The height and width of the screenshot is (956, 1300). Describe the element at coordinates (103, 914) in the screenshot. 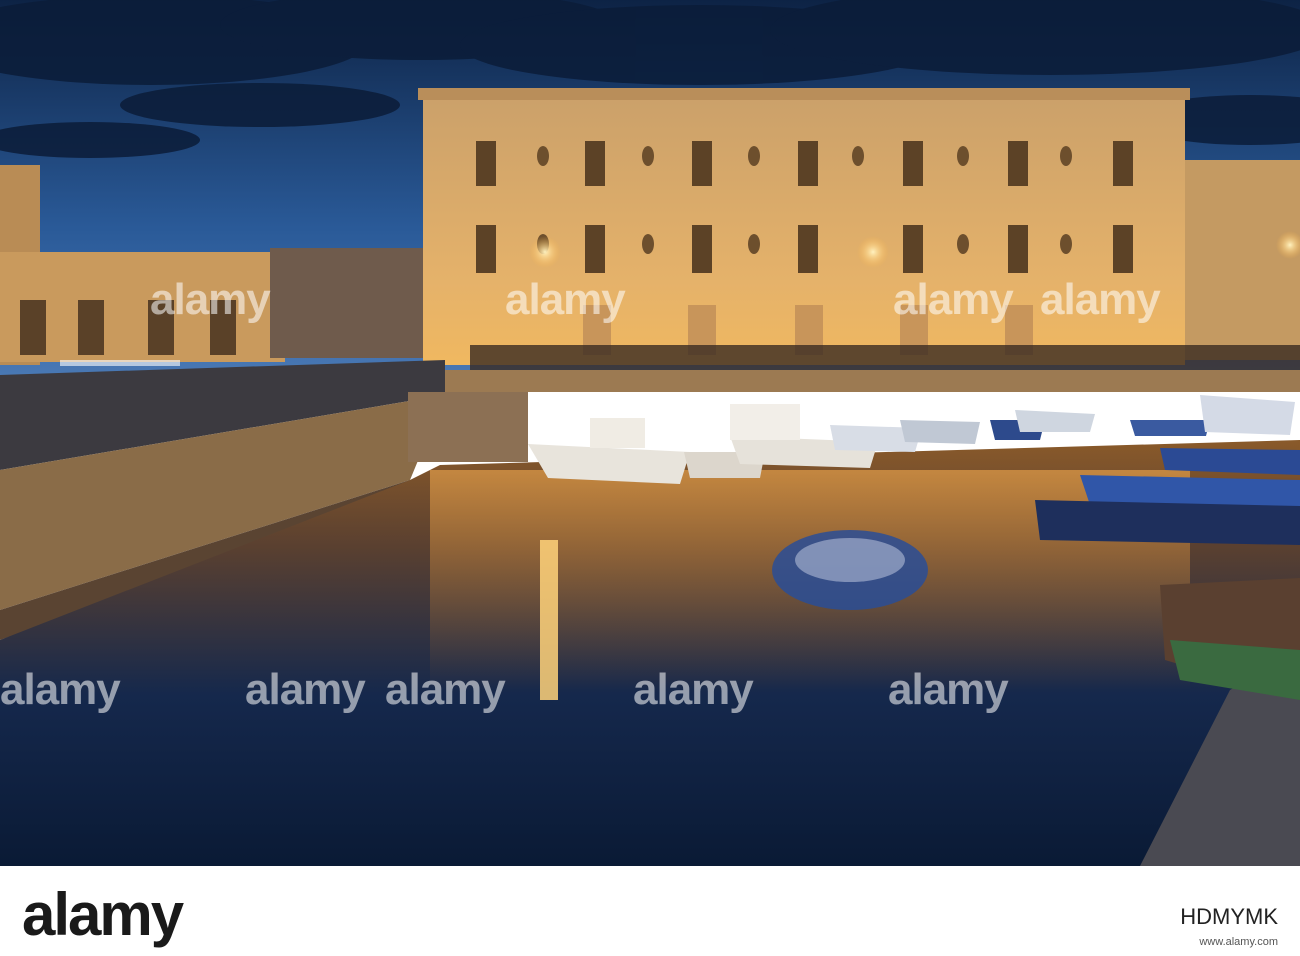

I see `alamy-logo: alamy` at that location.